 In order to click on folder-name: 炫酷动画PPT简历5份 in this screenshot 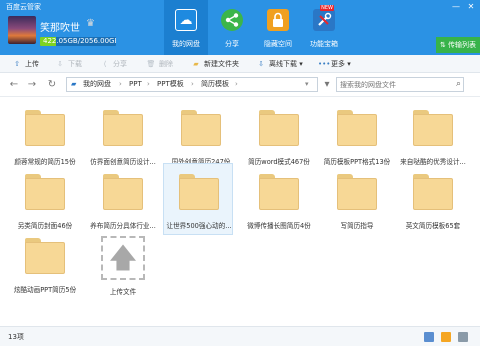, I will do `click(45, 290)`.